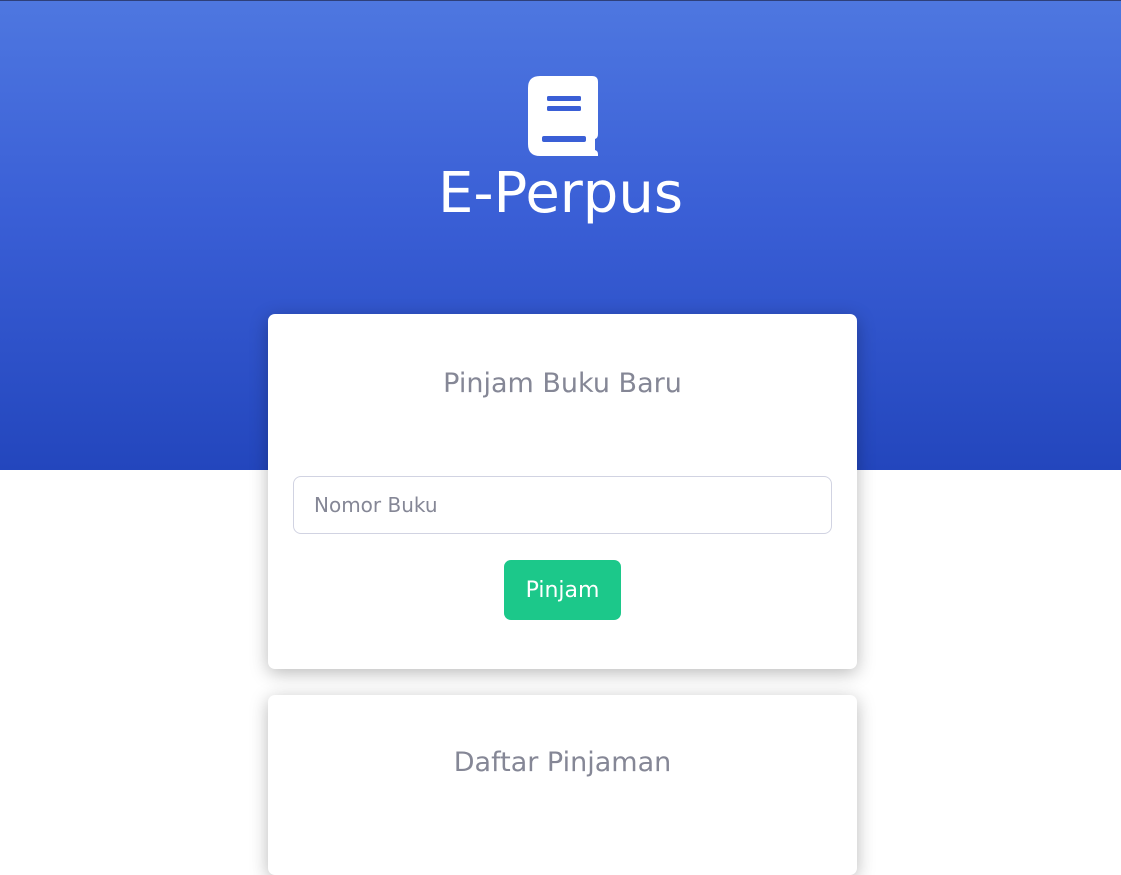 Image resolution: width=1121 pixels, height=875 pixels. Describe the element at coordinates (562, 505) in the screenshot. I see `book-number-input` at that location.